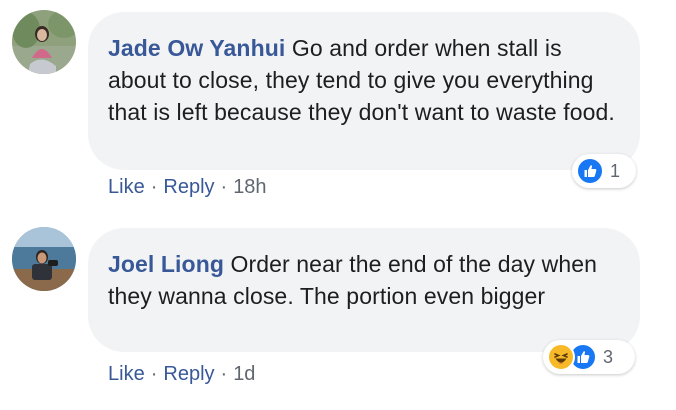  I want to click on comment-author: Jade Ow Yanhui, so click(196, 48).